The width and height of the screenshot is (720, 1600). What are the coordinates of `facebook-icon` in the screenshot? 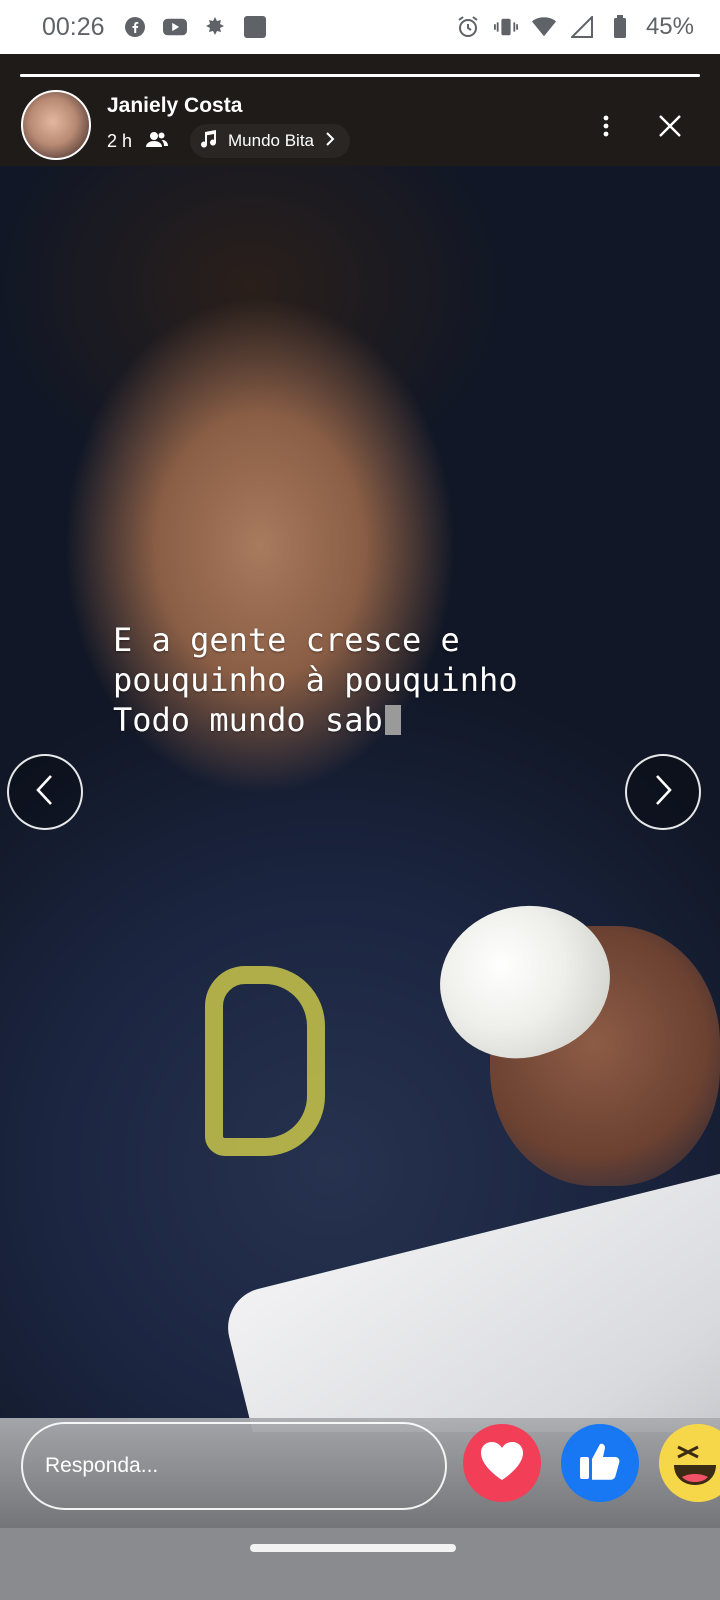 It's located at (135, 27).